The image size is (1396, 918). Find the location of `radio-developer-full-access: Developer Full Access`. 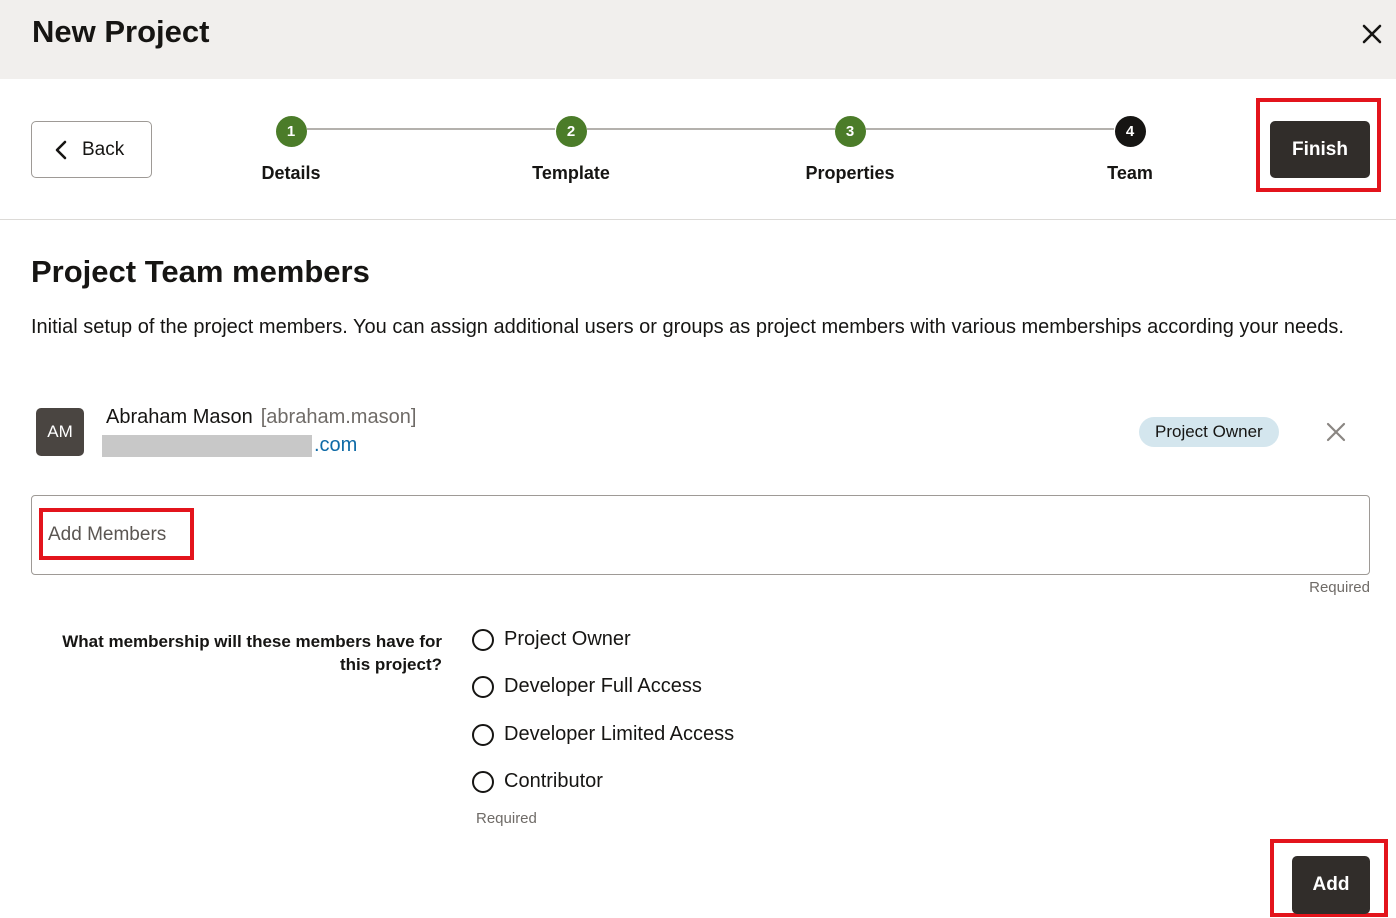

radio-developer-full-access: Developer Full Access is located at coordinates (587, 686).